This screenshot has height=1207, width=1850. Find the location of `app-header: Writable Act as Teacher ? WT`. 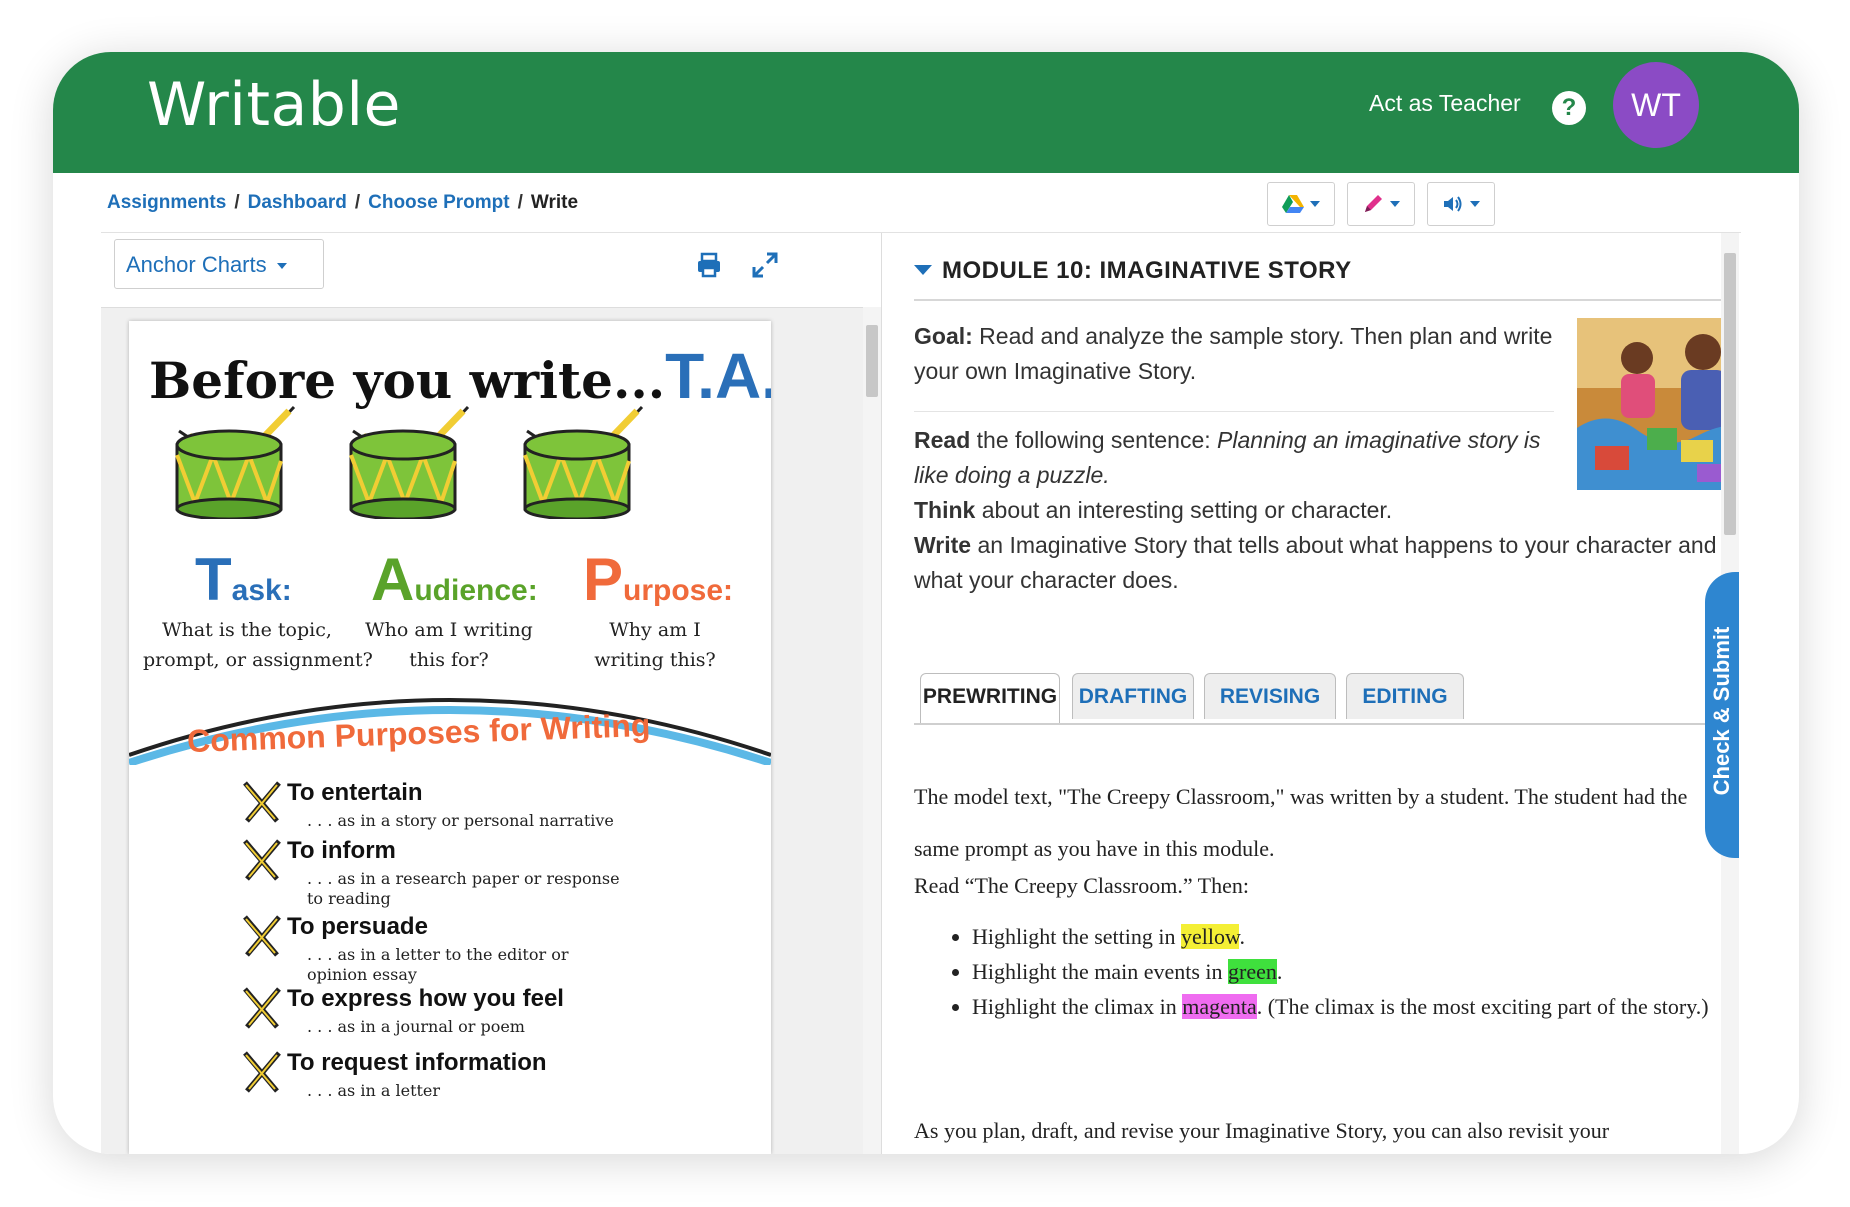

app-header: Writable Act as Teacher ? WT is located at coordinates (926, 112).